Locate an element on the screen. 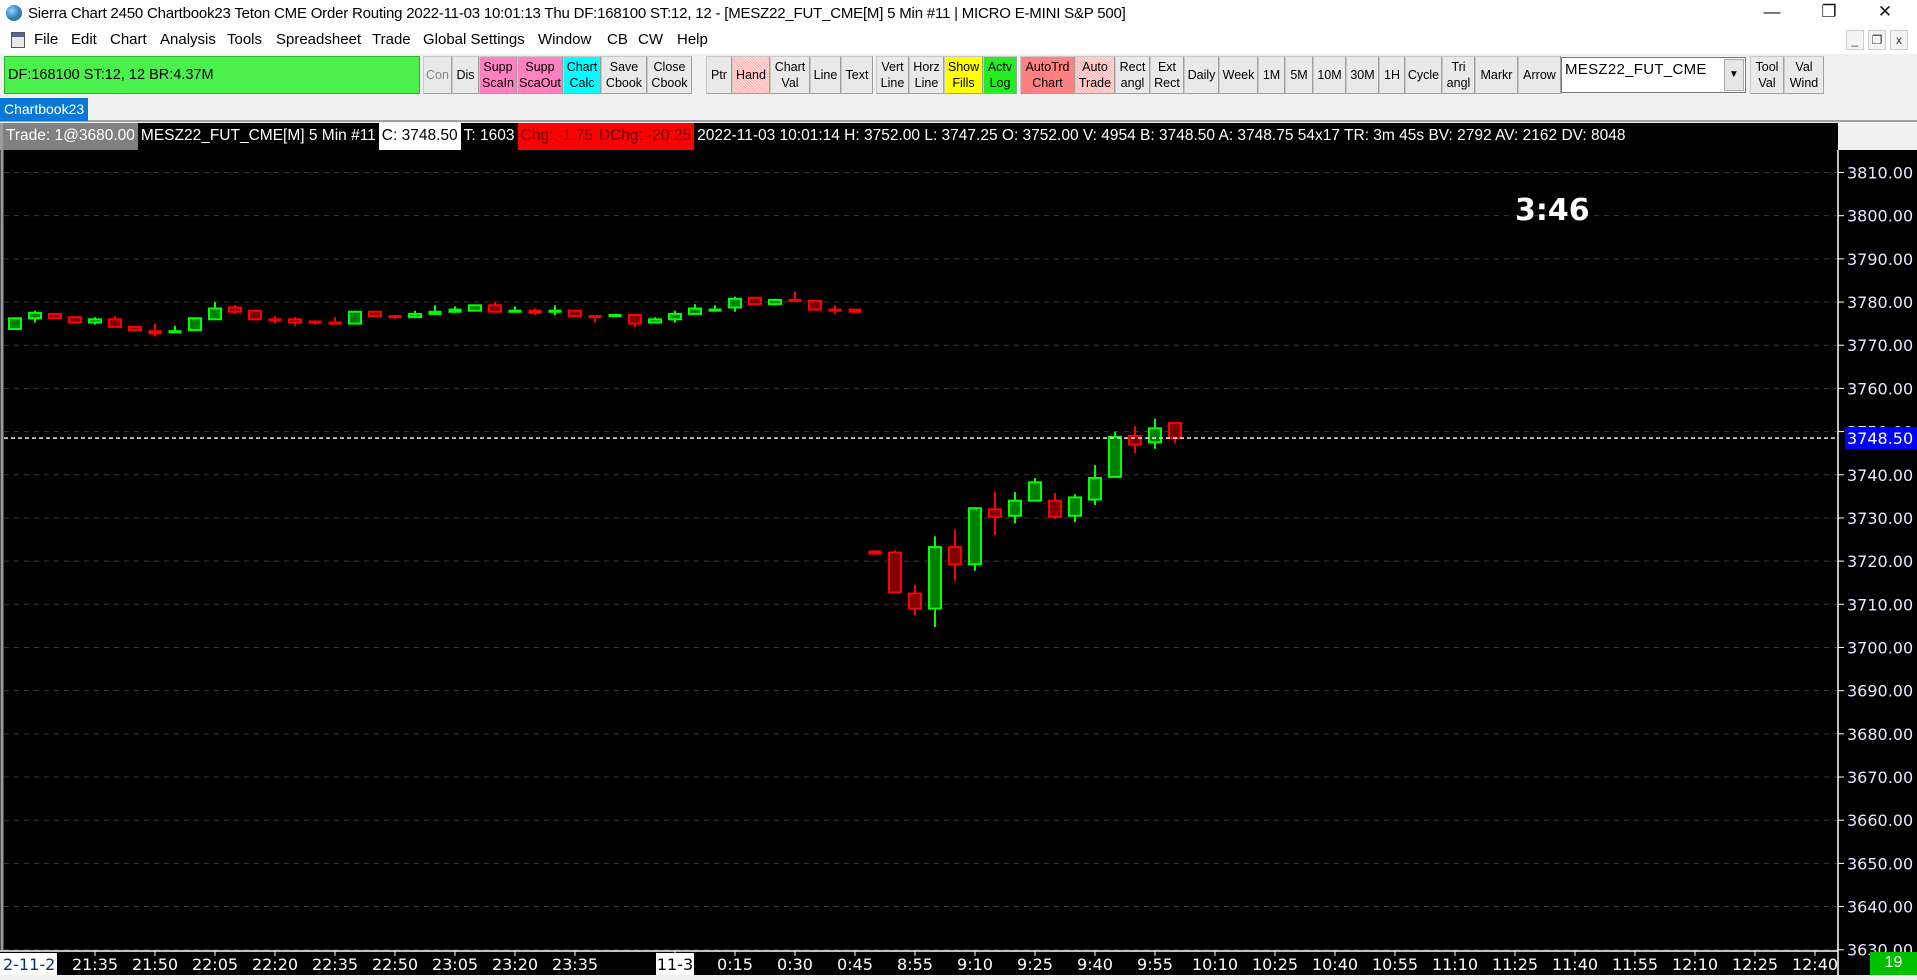  chartbook-tab-row: Chartbook23 is located at coordinates (958, 109).